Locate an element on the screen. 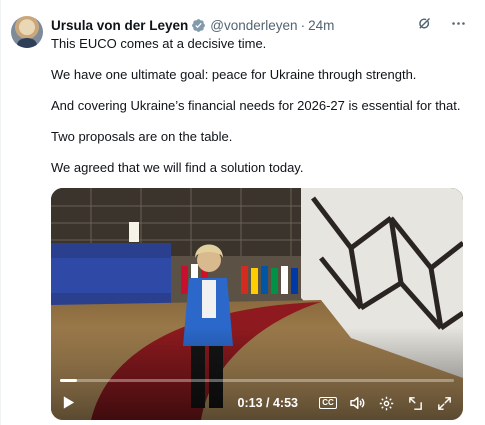 Image resolution: width=485 pixels, height=425 pixels. play-icon is located at coordinates (69, 403).